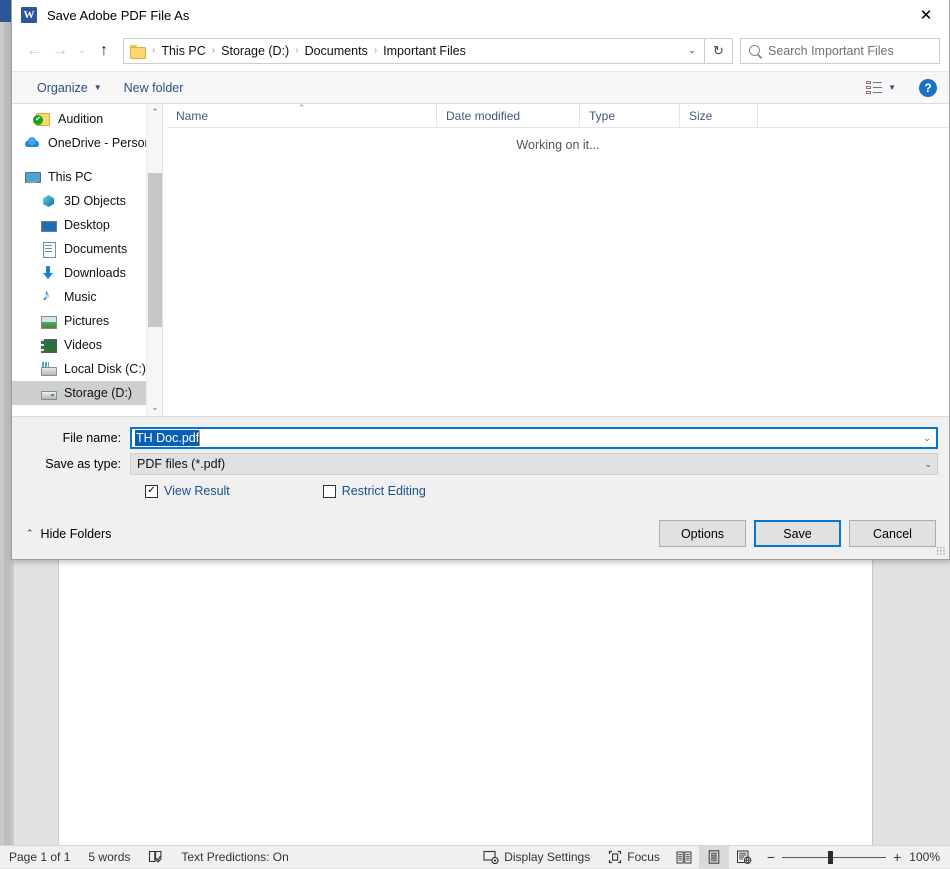 This screenshot has height=869, width=950. What do you see at coordinates (480, 15) in the screenshot?
I see `dialog-title-bar: W Save Adobe PDF File As ✕` at bounding box center [480, 15].